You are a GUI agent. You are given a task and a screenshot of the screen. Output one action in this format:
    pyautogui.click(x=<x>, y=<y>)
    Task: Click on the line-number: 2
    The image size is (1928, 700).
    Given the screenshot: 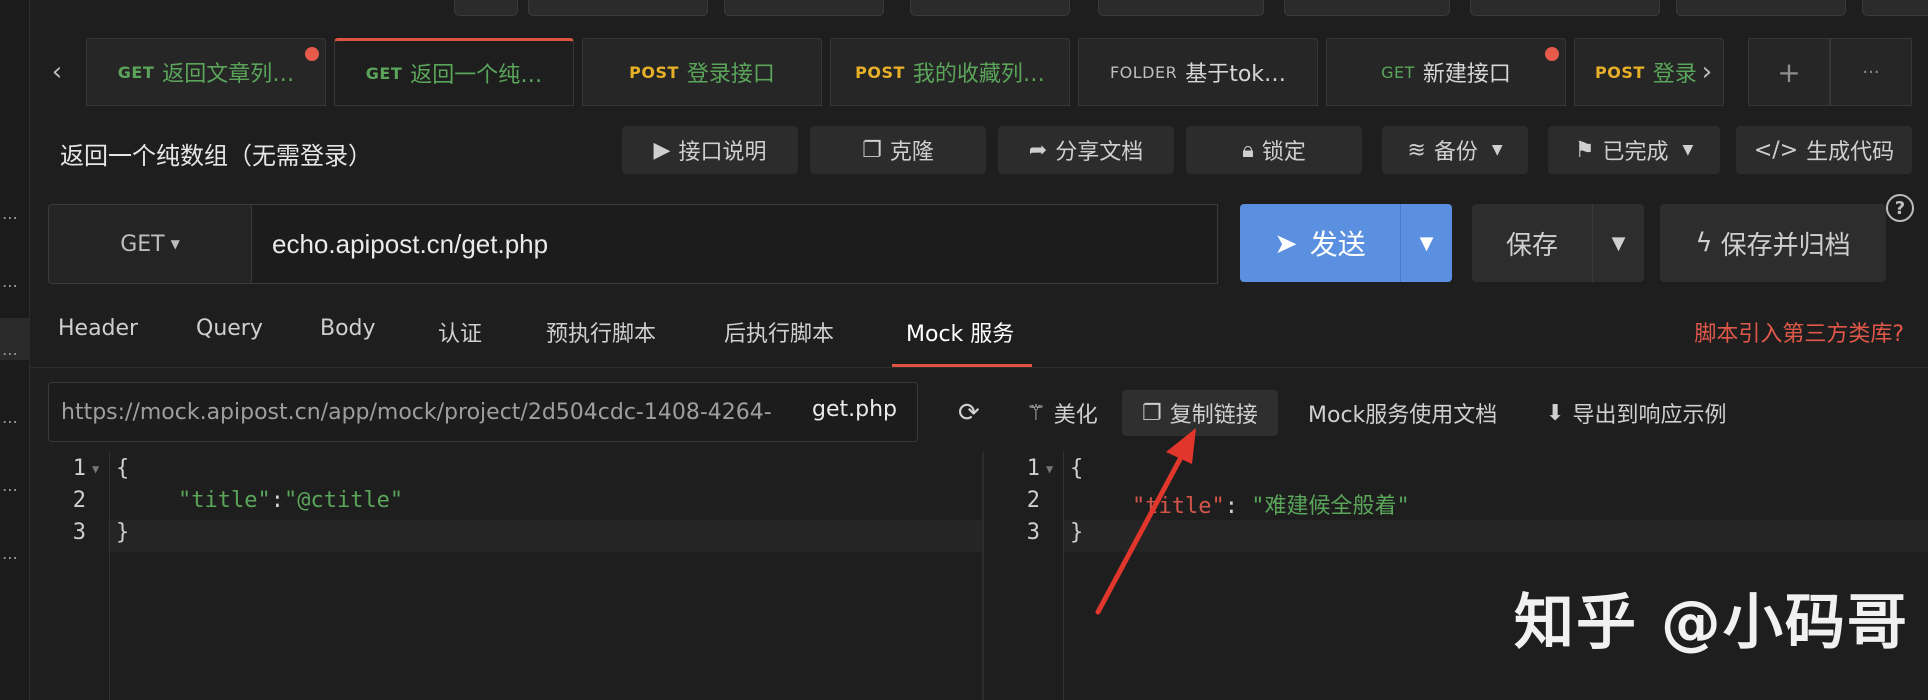 What is the action you would take?
    pyautogui.click(x=1033, y=500)
    